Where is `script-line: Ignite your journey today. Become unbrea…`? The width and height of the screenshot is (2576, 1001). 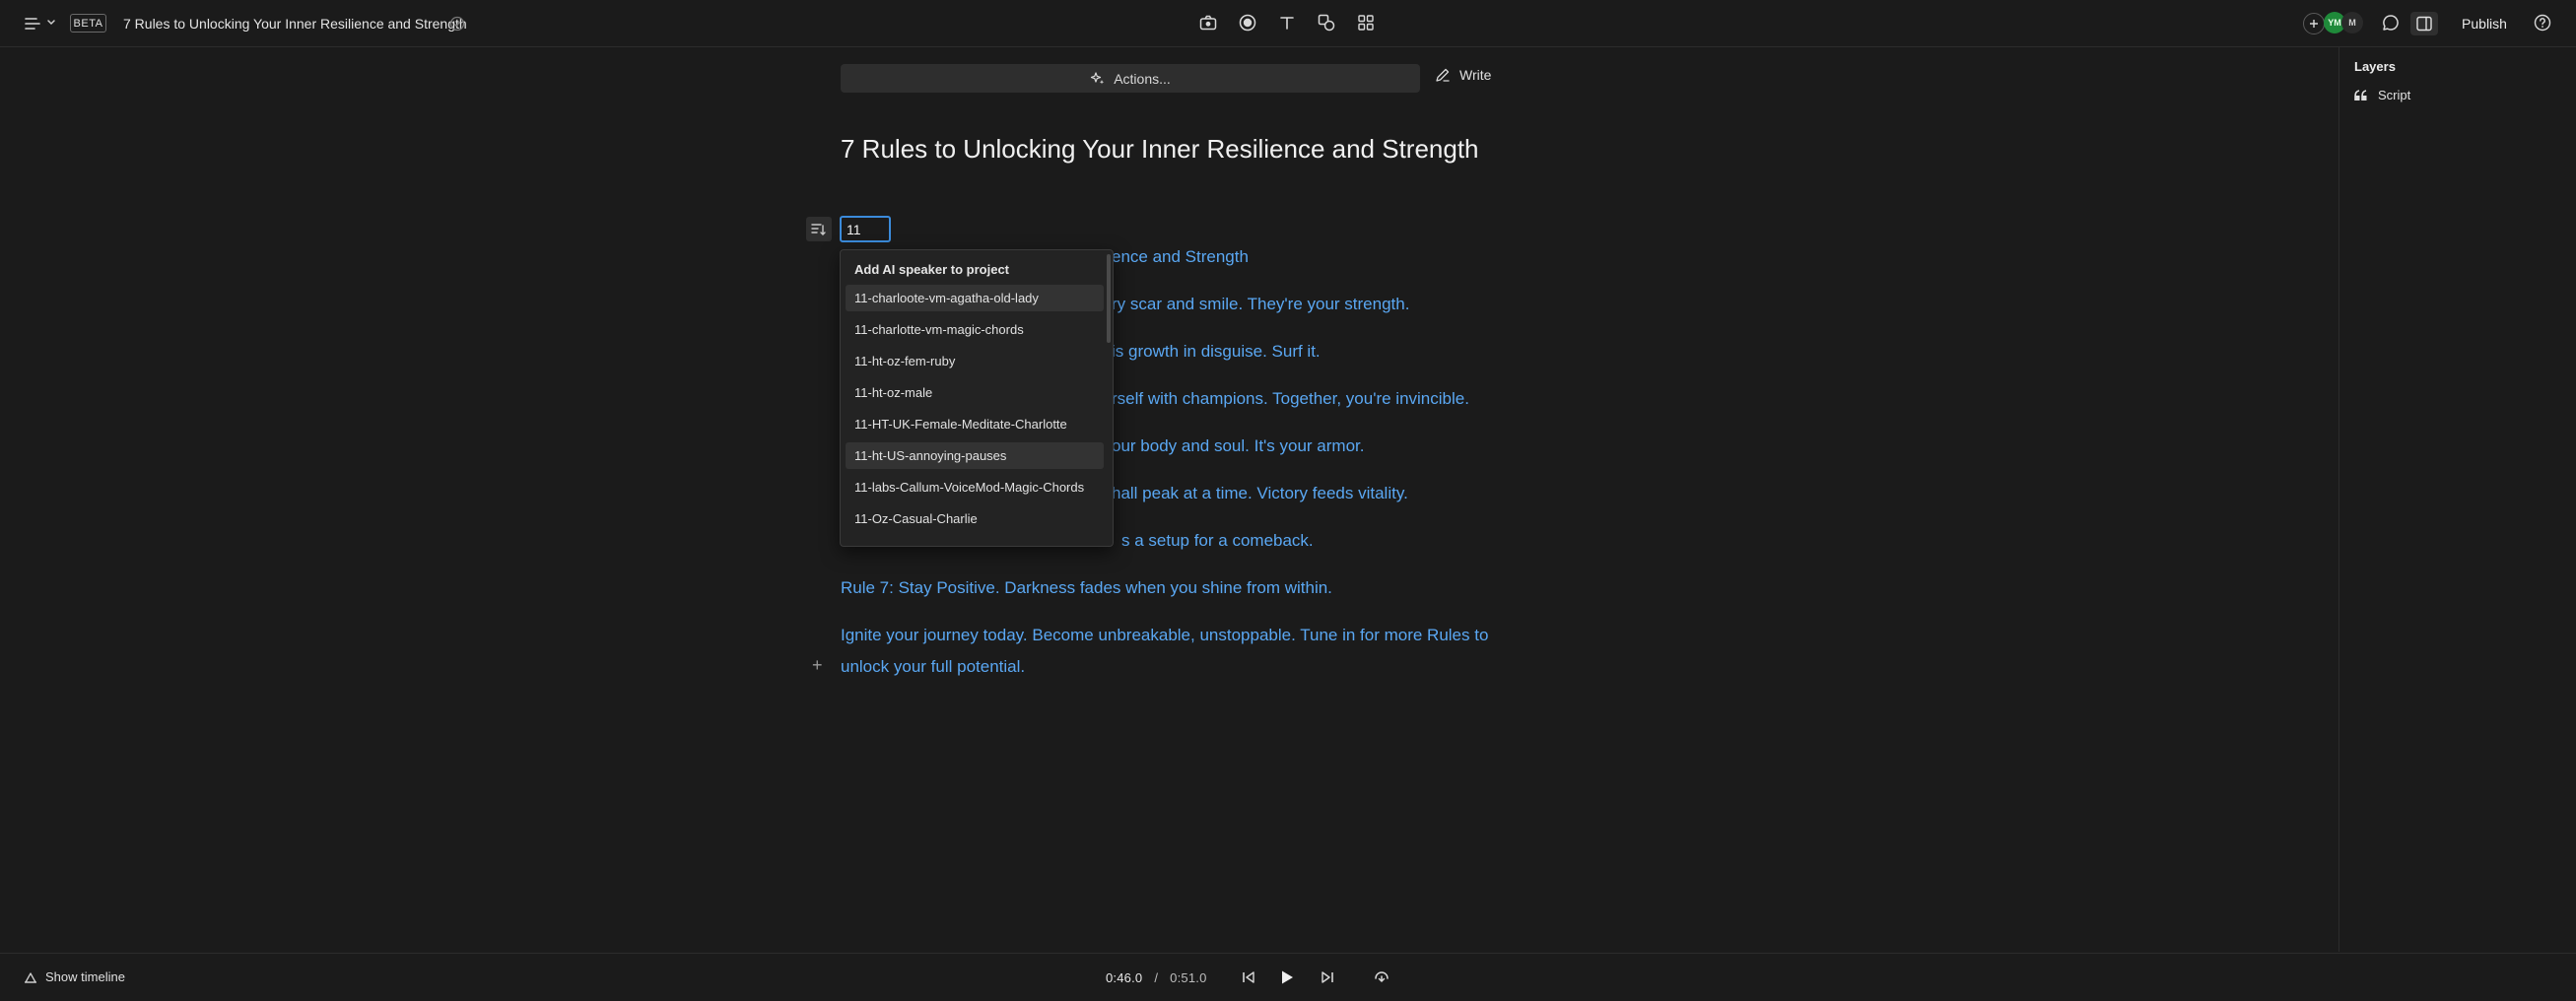 script-line: Ignite your journey today. Become unbrea… is located at coordinates (1164, 636).